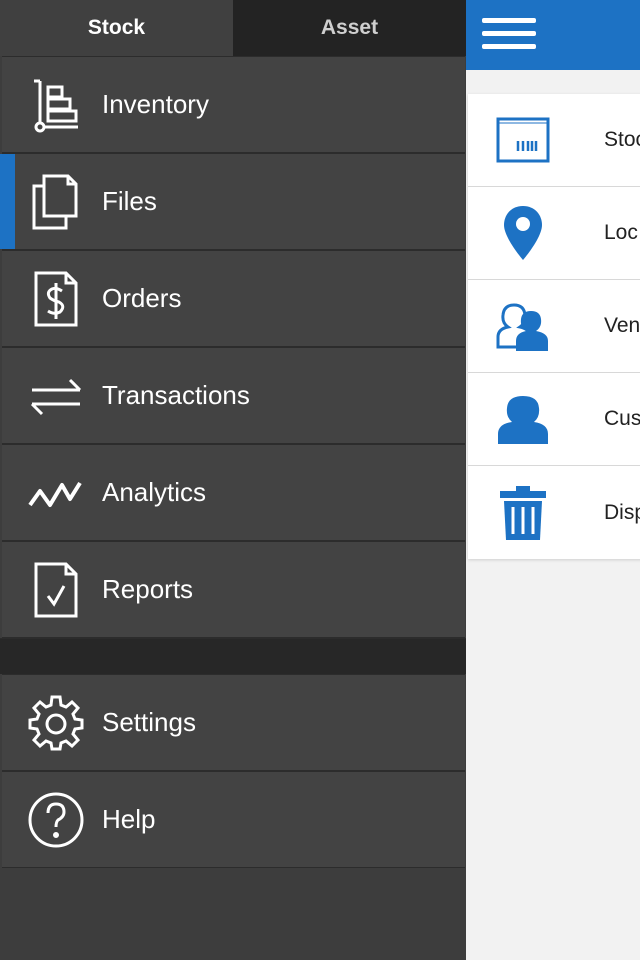  I want to click on menu-label-inventory: Inventory, so click(155, 104).